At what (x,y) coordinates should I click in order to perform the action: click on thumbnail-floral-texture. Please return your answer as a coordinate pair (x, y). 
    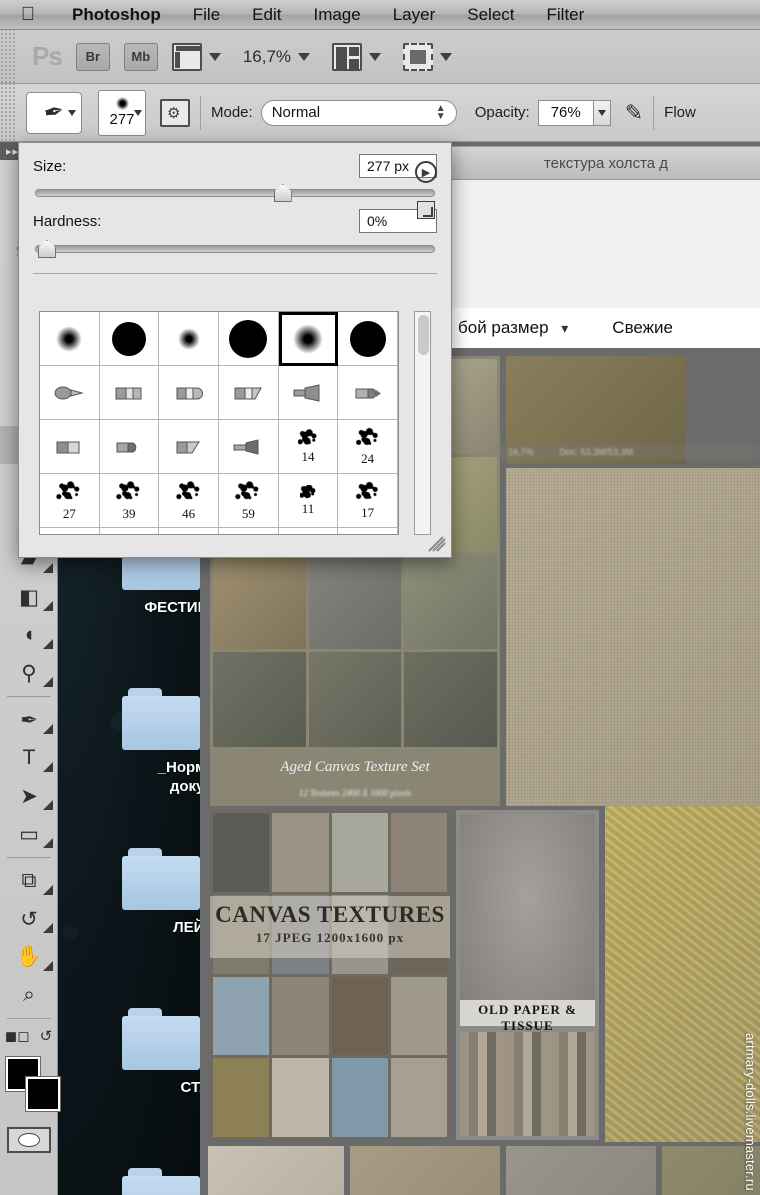
    Looking at the image, I should click on (276, 1170).